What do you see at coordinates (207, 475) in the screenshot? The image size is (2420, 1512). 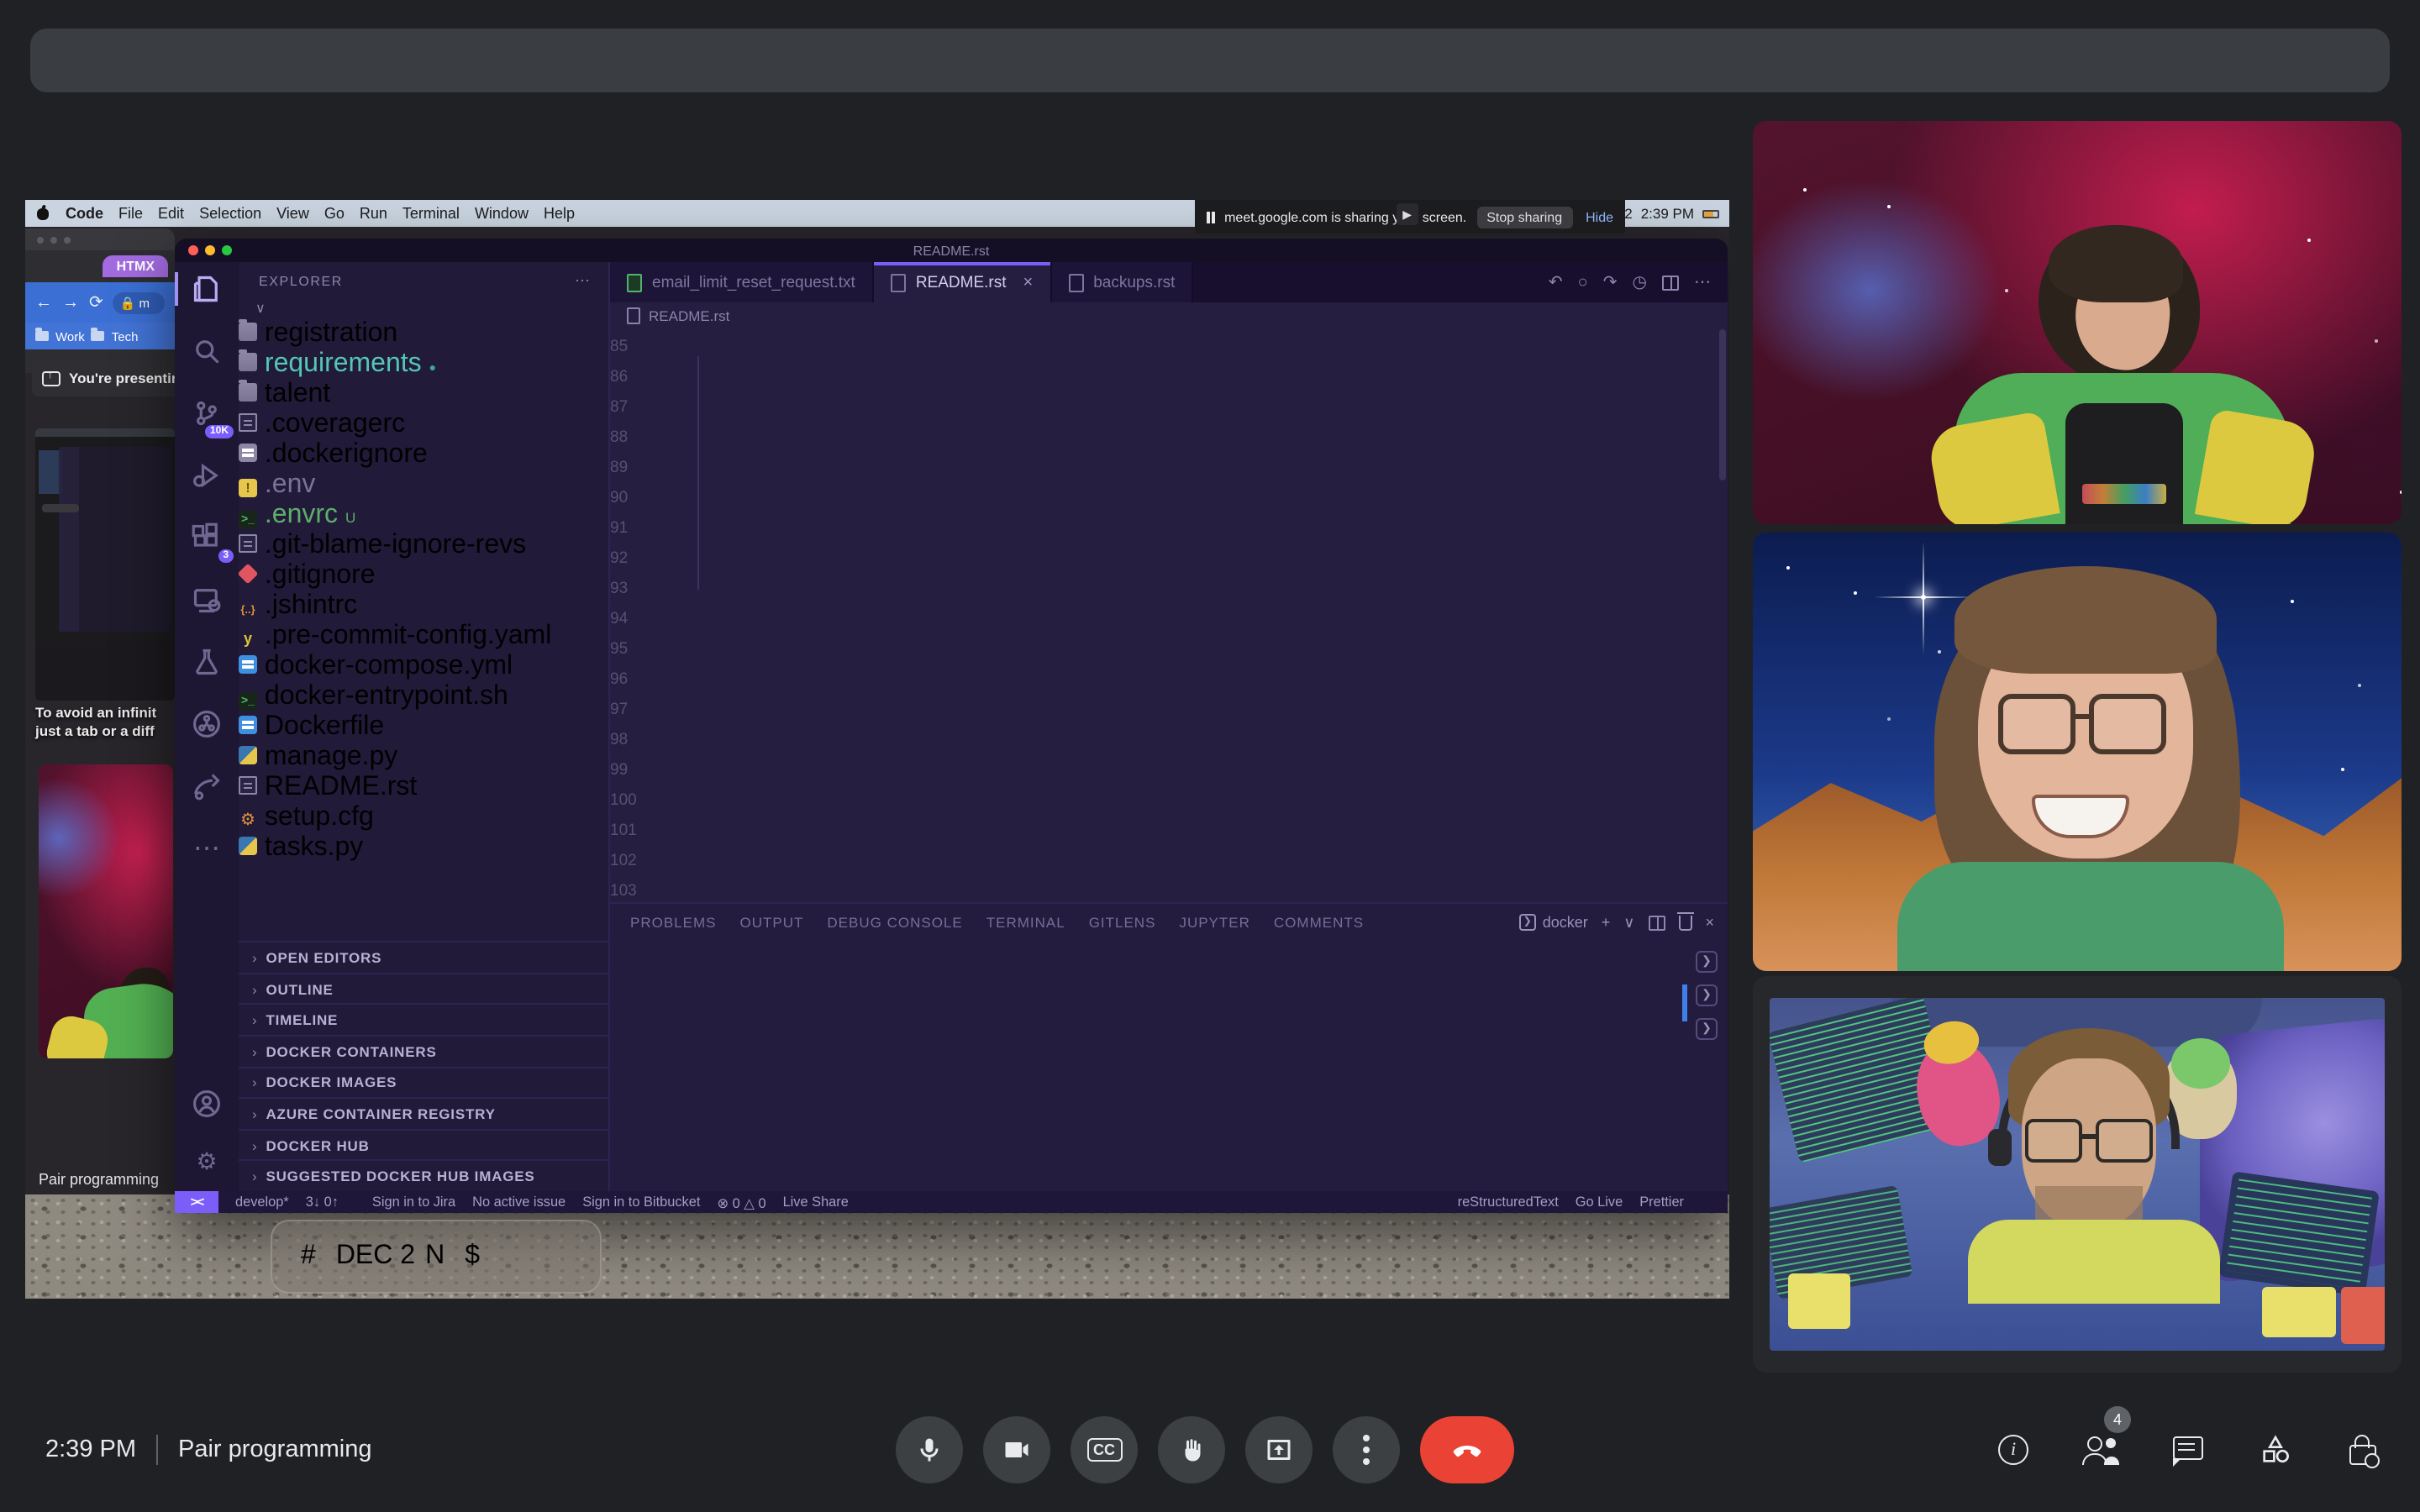 I see `run-debug-icon` at bounding box center [207, 475].